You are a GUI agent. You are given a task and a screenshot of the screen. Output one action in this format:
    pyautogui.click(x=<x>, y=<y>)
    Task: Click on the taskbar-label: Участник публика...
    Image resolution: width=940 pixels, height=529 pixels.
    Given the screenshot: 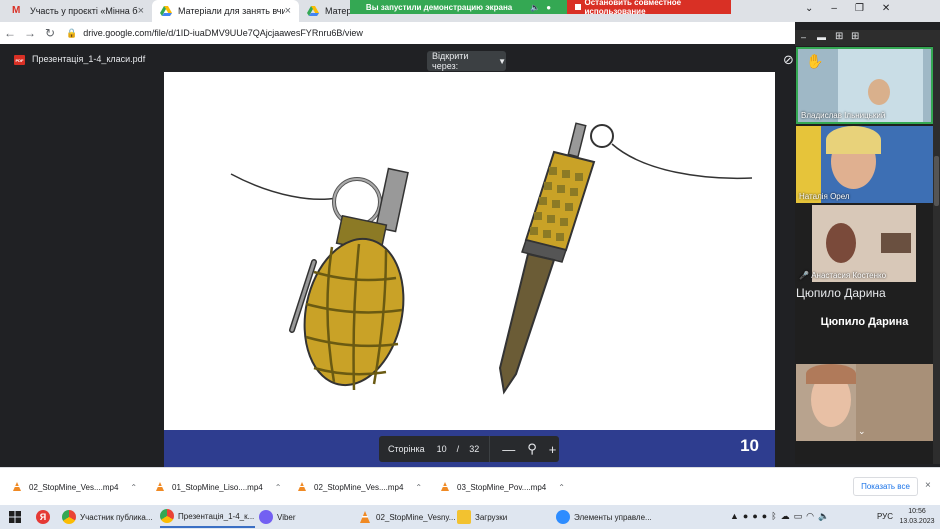 What is the action you would take?
    pyautogui.click(x=116, y=517)
    